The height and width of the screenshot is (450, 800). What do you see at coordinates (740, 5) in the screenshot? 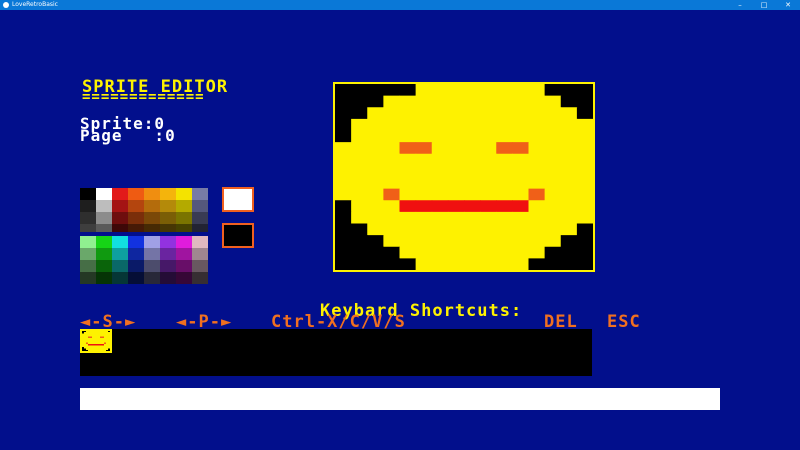
I see `minimize-button: –` at bounding box center [740, 5].